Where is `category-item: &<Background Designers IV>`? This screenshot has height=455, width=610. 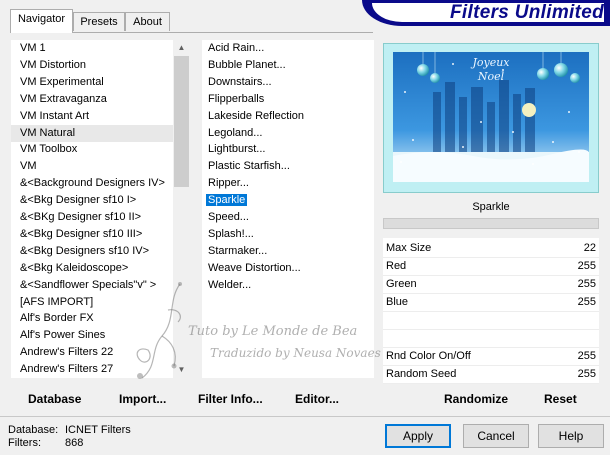
category-item: &<Background Designers IV> is located at coordinates (92, 183).